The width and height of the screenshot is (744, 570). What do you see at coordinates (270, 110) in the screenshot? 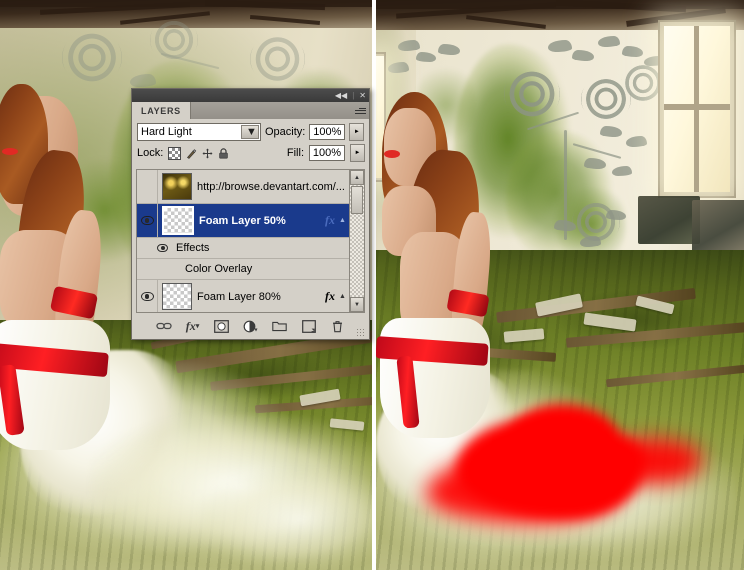
I see `tab-filler` at bounding box center [270, 110].